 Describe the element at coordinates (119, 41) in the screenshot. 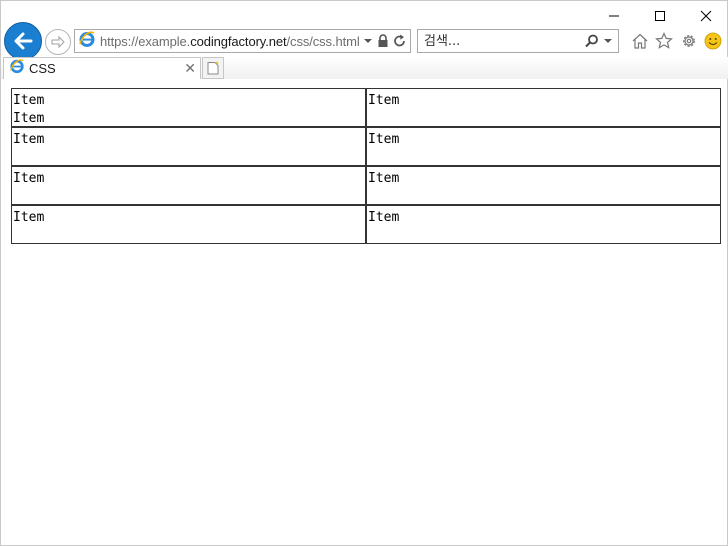

I see `url-scheme: https://` at that location.